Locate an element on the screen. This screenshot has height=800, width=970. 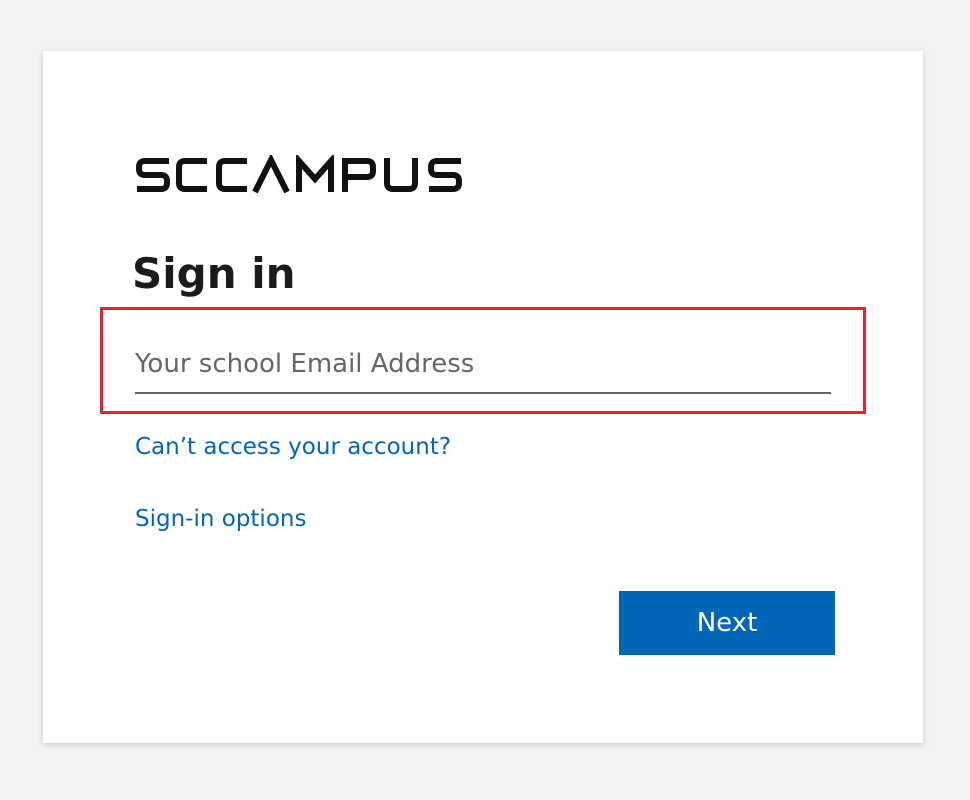
page-title: Sign in is located at coordinates (214, 273).